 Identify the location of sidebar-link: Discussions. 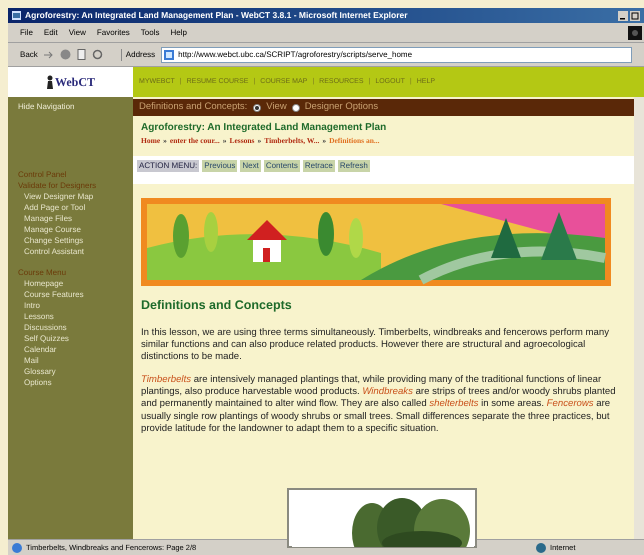
(75, 327).